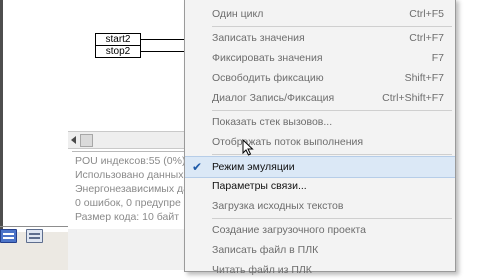  I want to click on scroll-left-icon, so click(73, 140).